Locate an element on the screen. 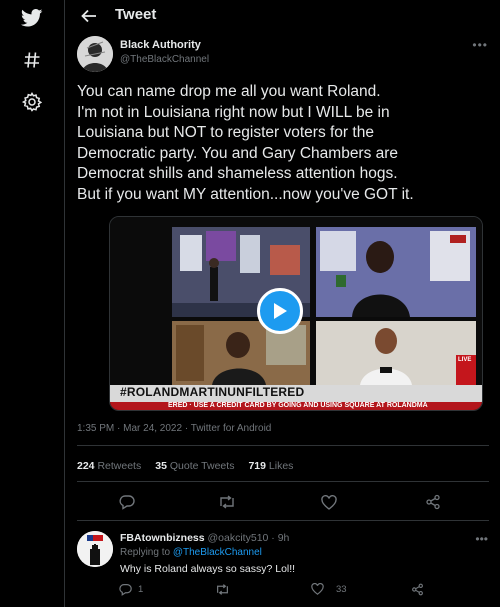 The height and width of the screenshot is (607, 500). more-options-icon: ••• is located at coordinates (480, 45).